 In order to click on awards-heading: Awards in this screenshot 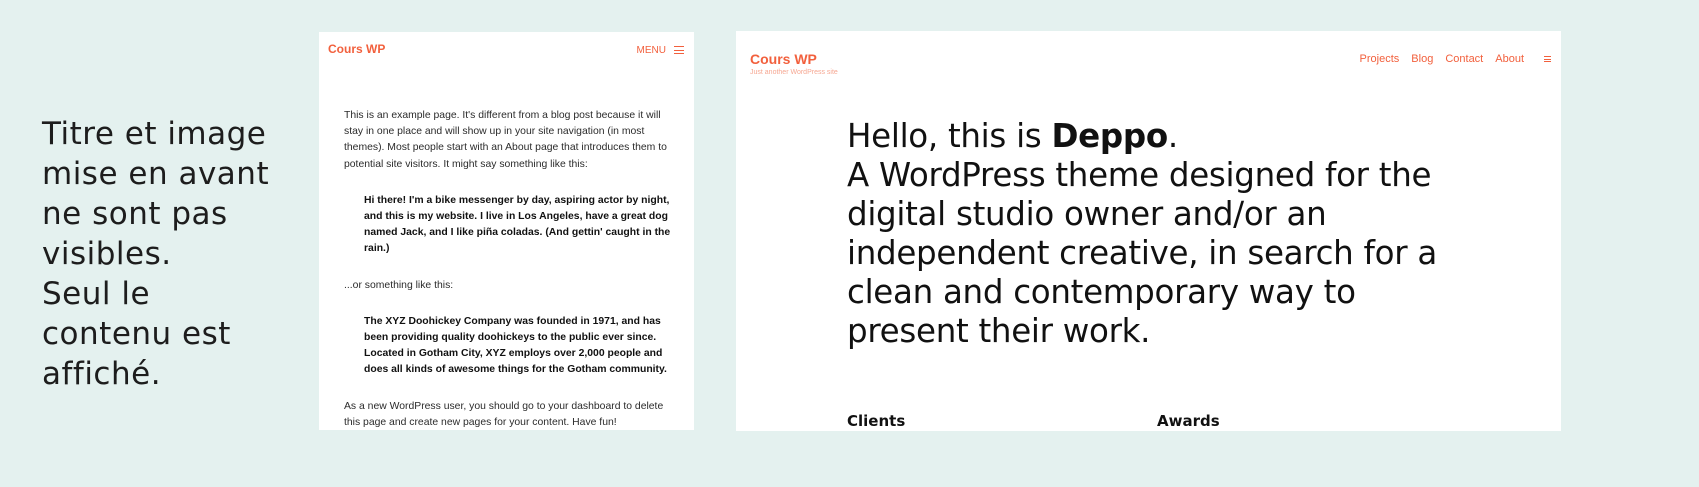, I will do `click(1188, 421)`.